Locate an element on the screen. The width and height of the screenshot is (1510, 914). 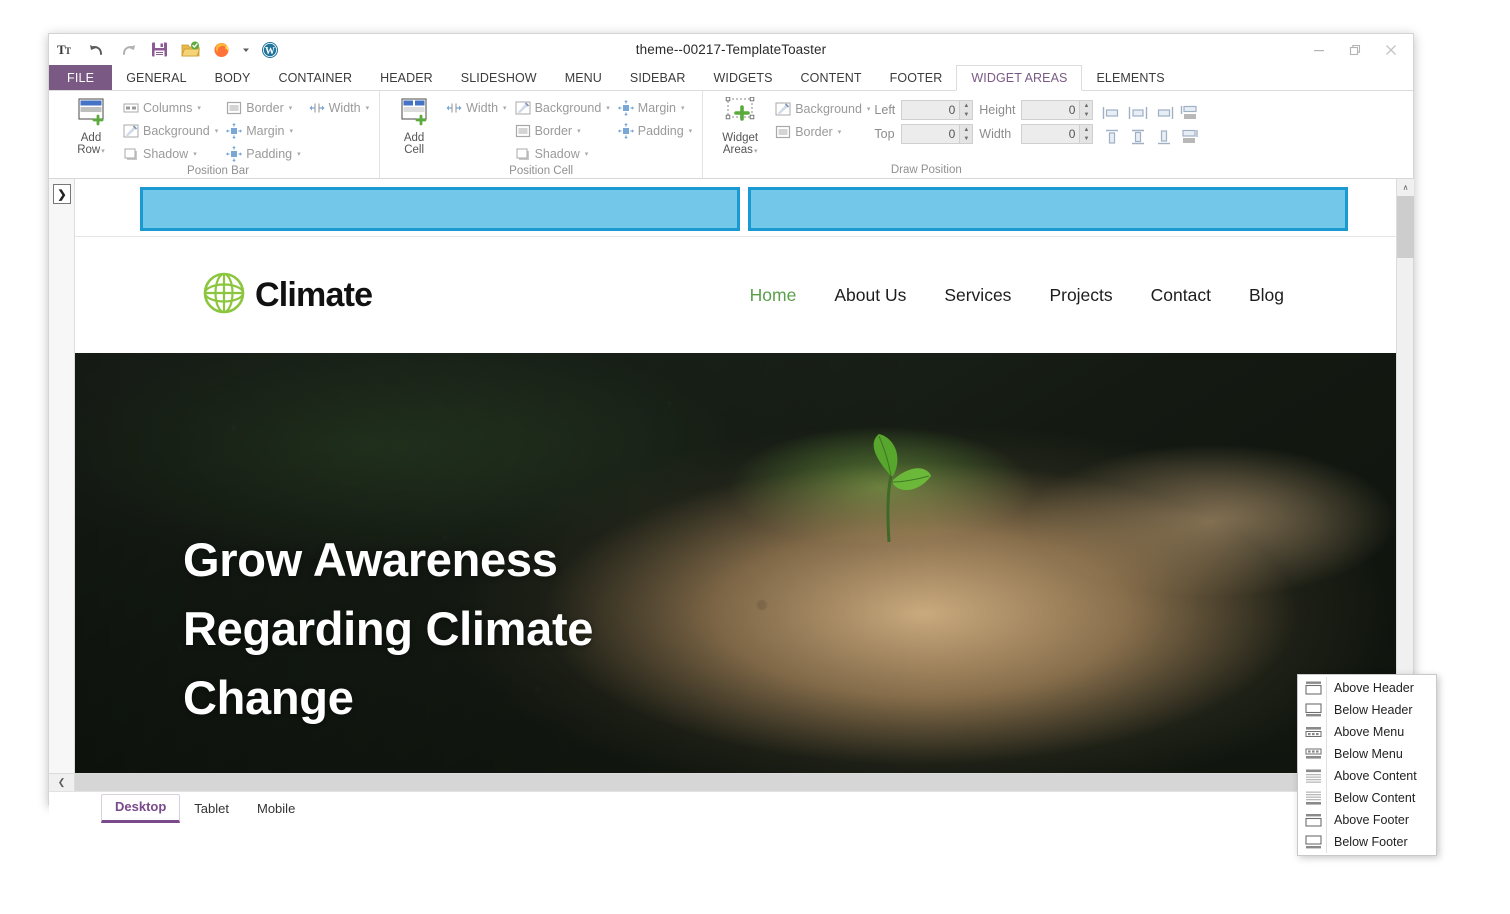
menu-item-below-footer-label: Below Footer is located at coordinates (1371, 842).